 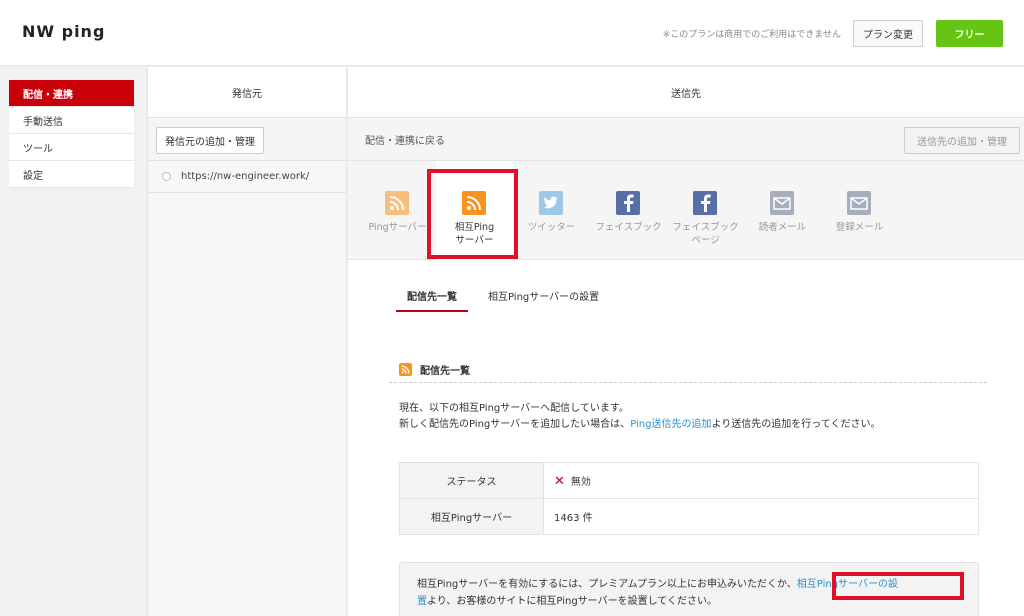 I want to click on status-table: ステータス ✕ 無効 相互Pingサーバー 1463 件, so click(x=689, y=498).